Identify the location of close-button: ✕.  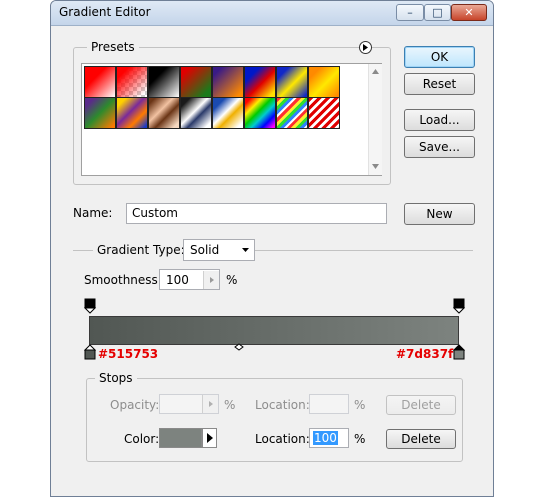
(469, 12).